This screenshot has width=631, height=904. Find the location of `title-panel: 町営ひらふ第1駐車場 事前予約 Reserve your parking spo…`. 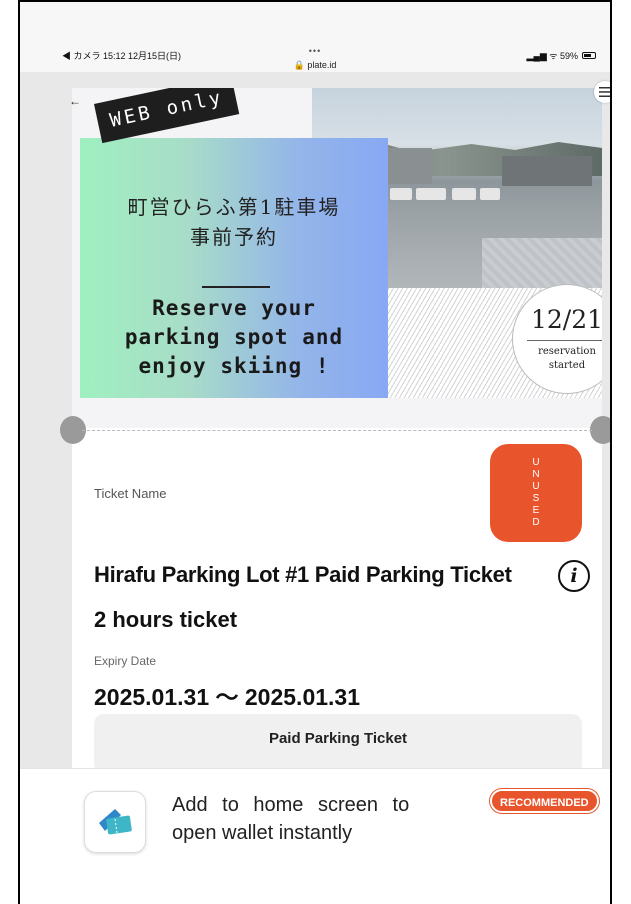

title-panel: 町営ひらふ第1駐車場 事前予約 Reserve your parking spo… is located at coordinates (234, 268).